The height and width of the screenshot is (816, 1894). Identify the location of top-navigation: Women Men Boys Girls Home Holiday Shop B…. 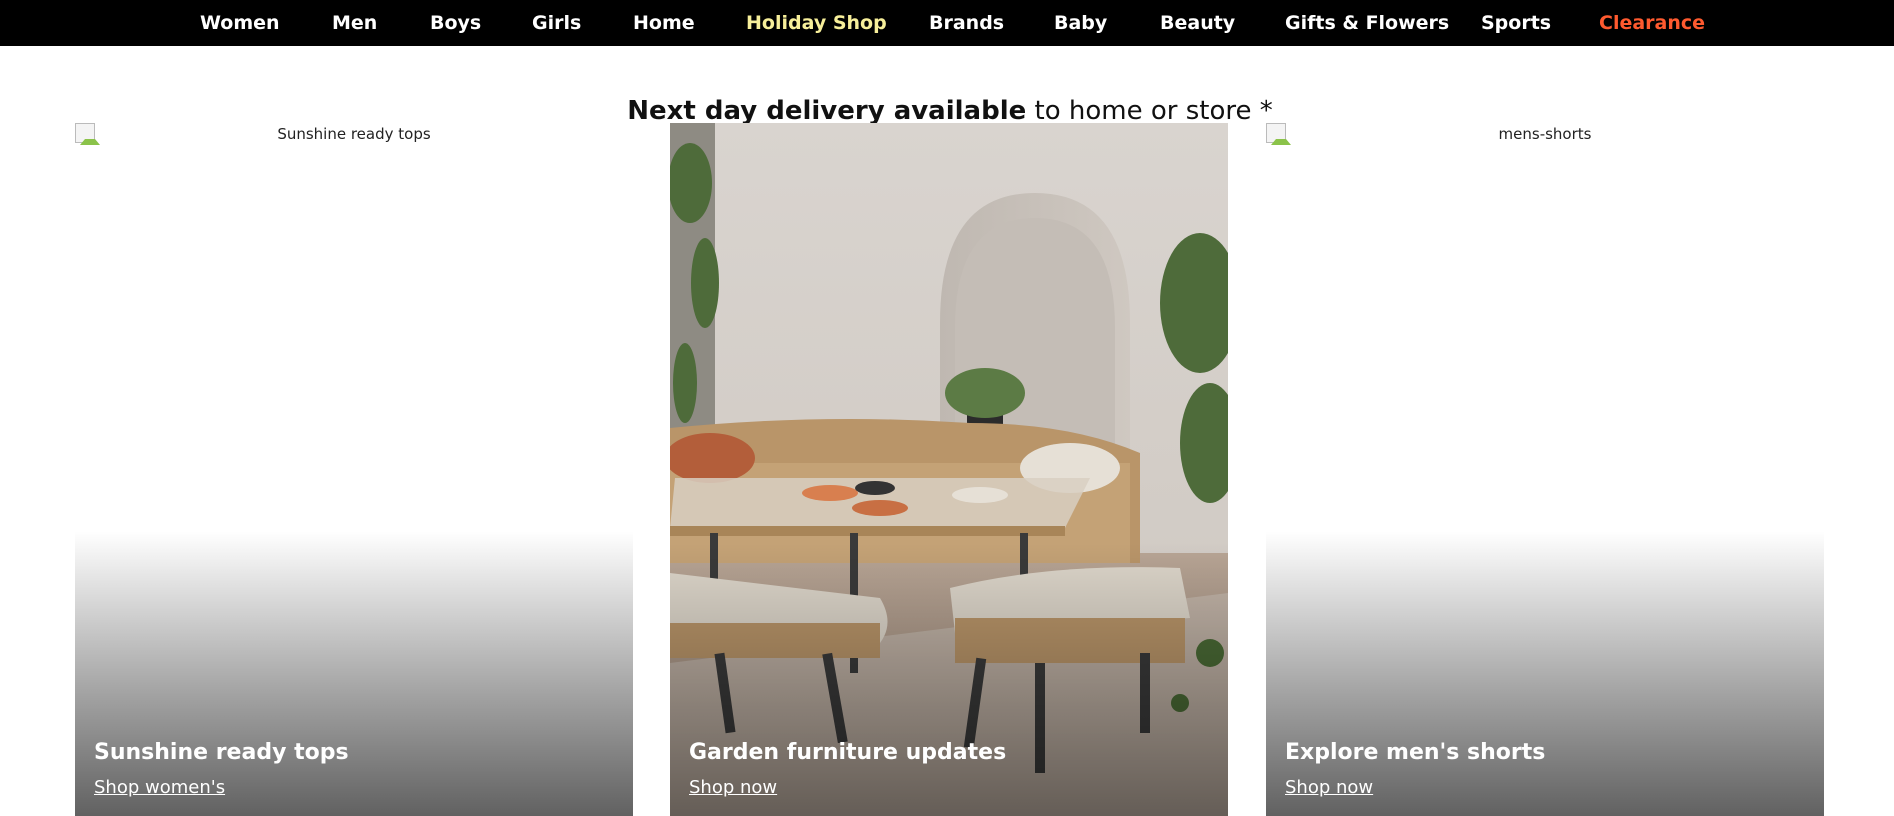
(947, 23).